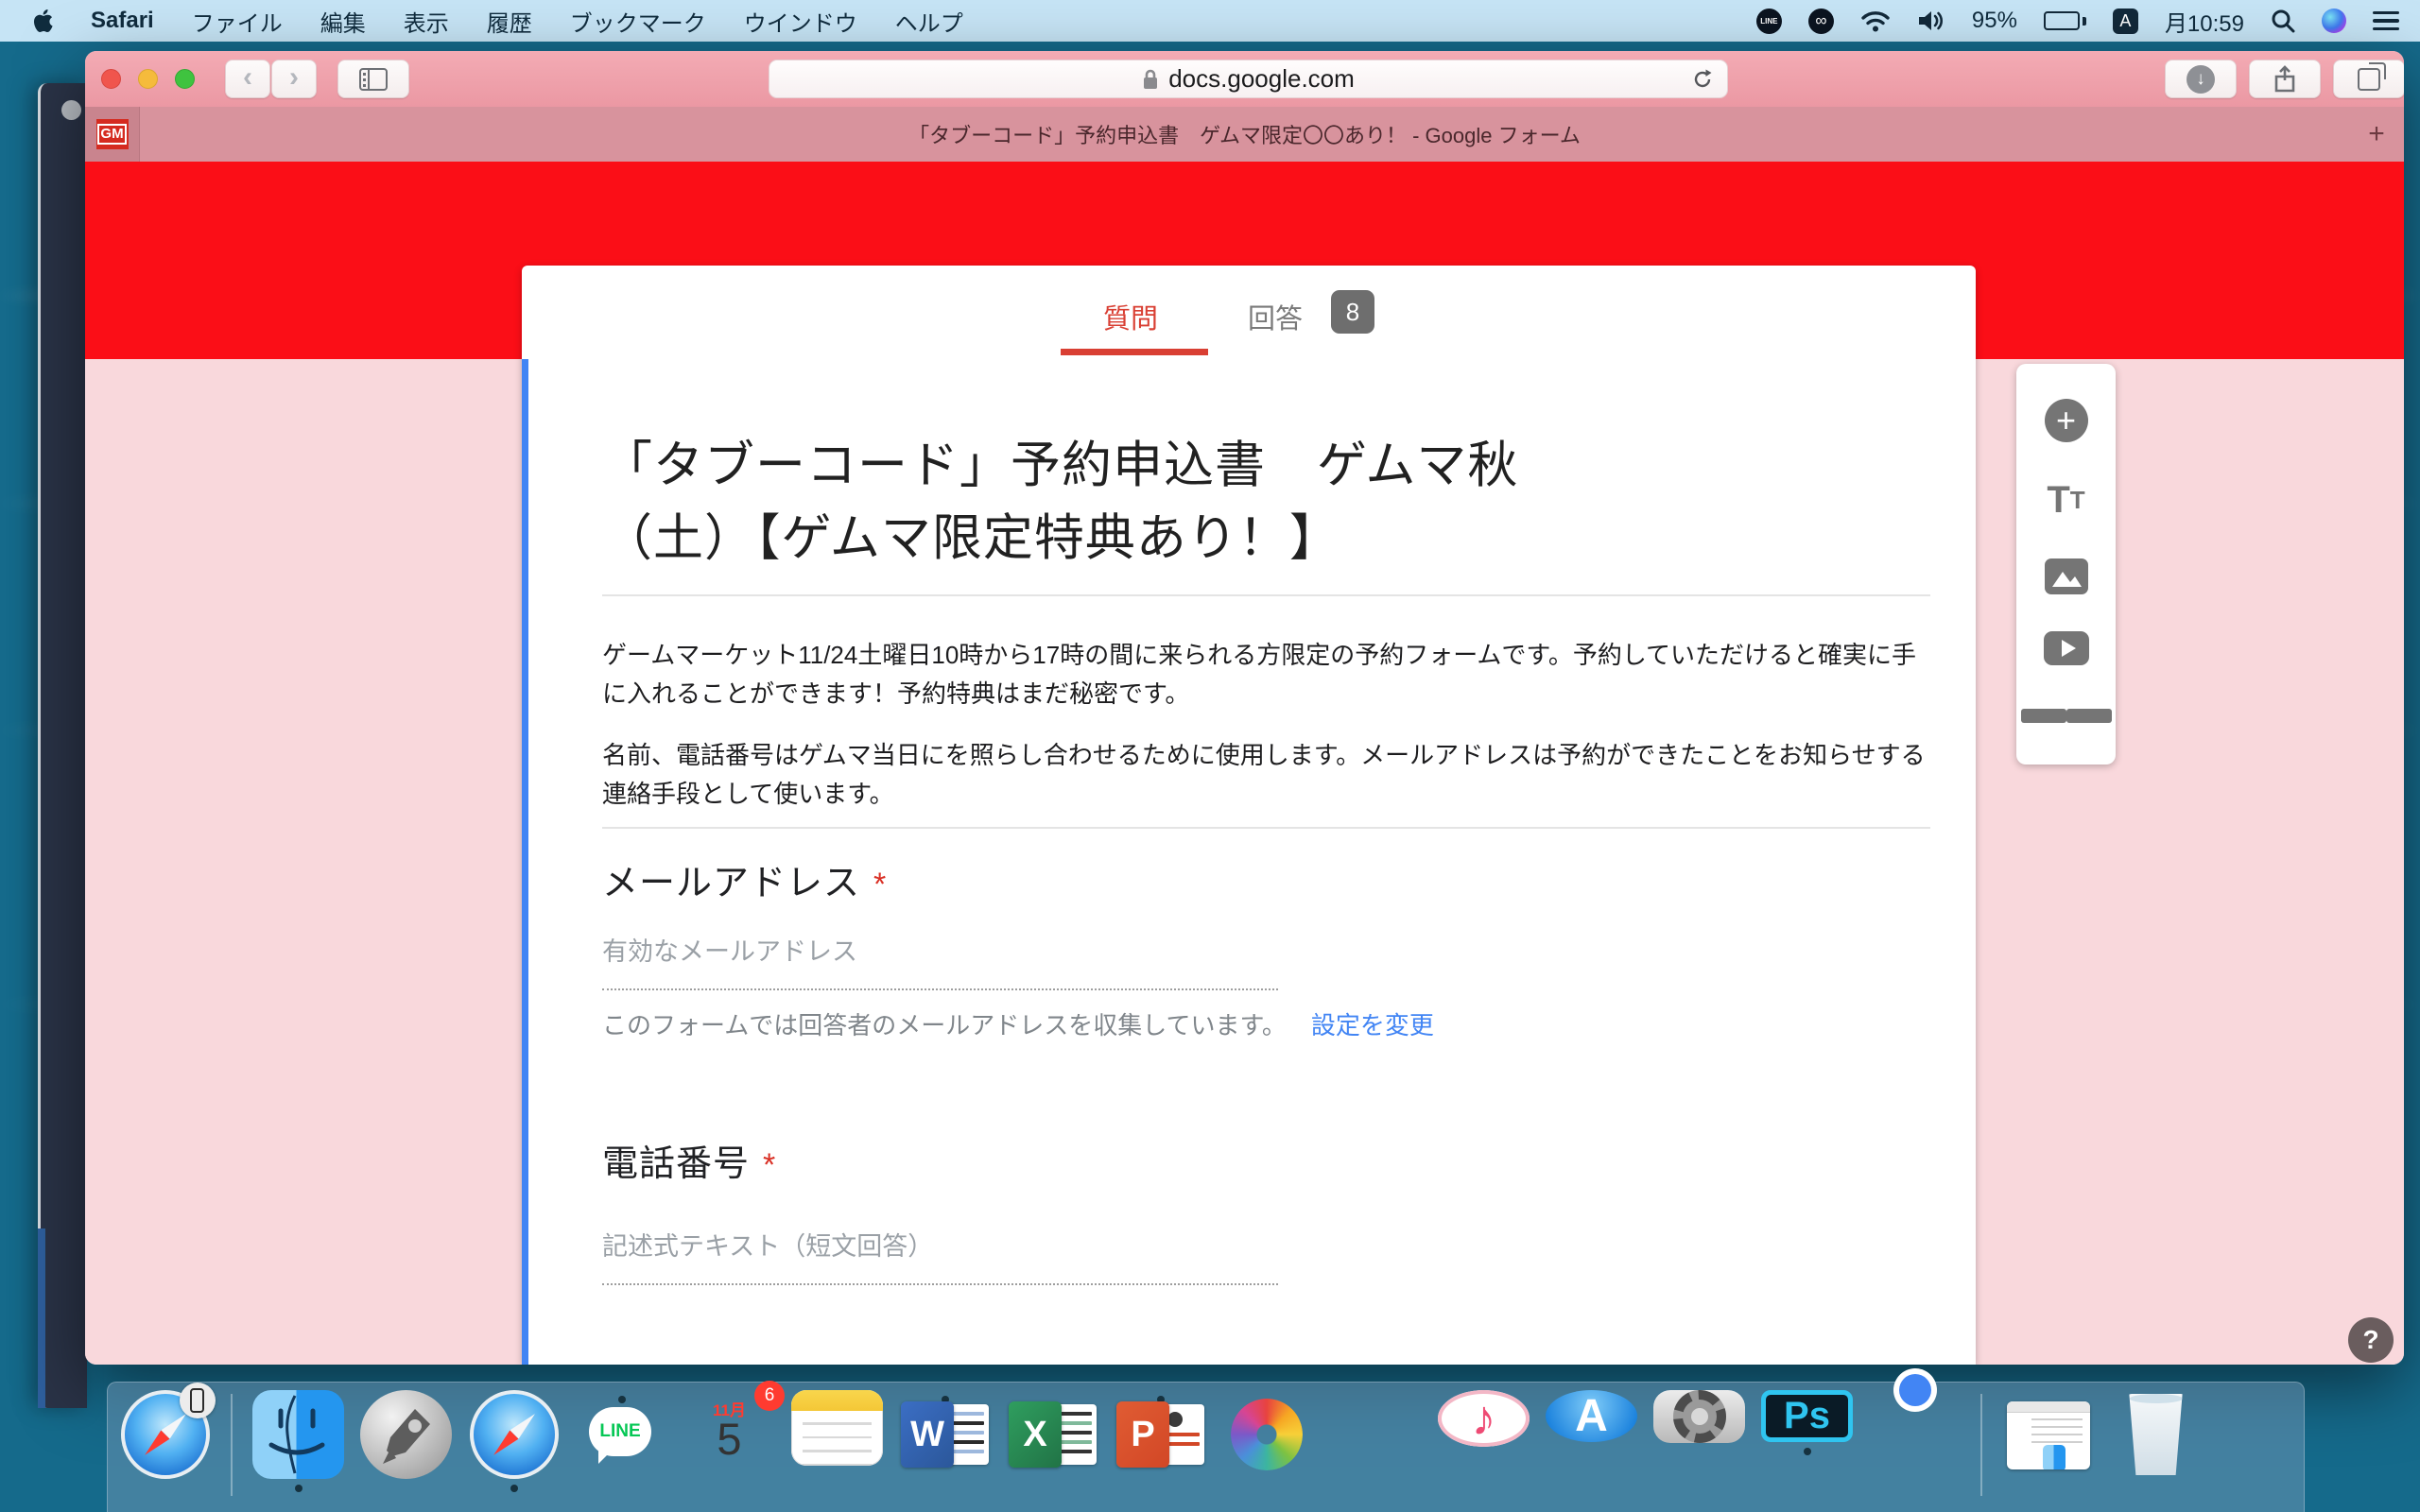 Image resolution: width=2420 pixels, height=1512 pixels. I want to click on phone-question-label: 電話番号 *, so click(689, 1160).